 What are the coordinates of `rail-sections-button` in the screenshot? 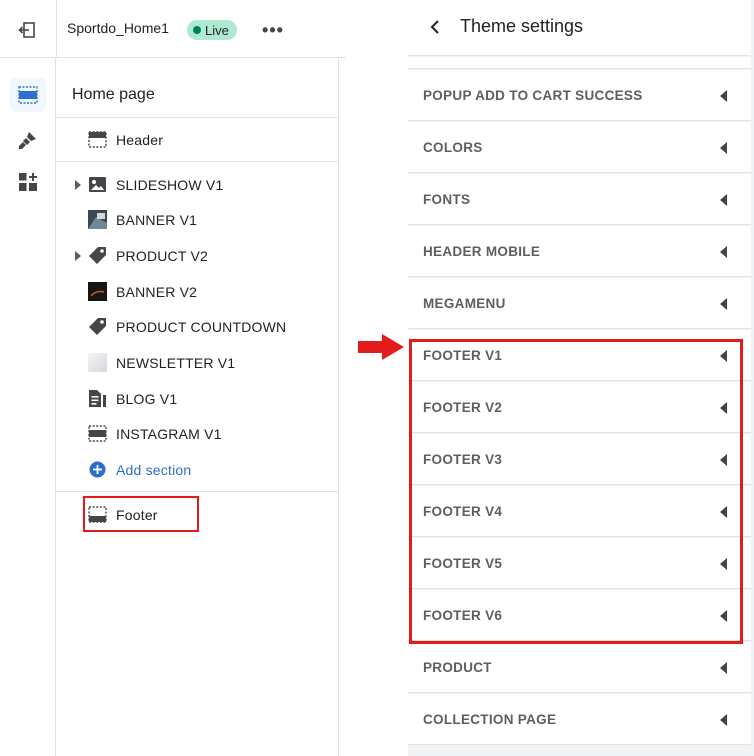 It's located at (28, 95).